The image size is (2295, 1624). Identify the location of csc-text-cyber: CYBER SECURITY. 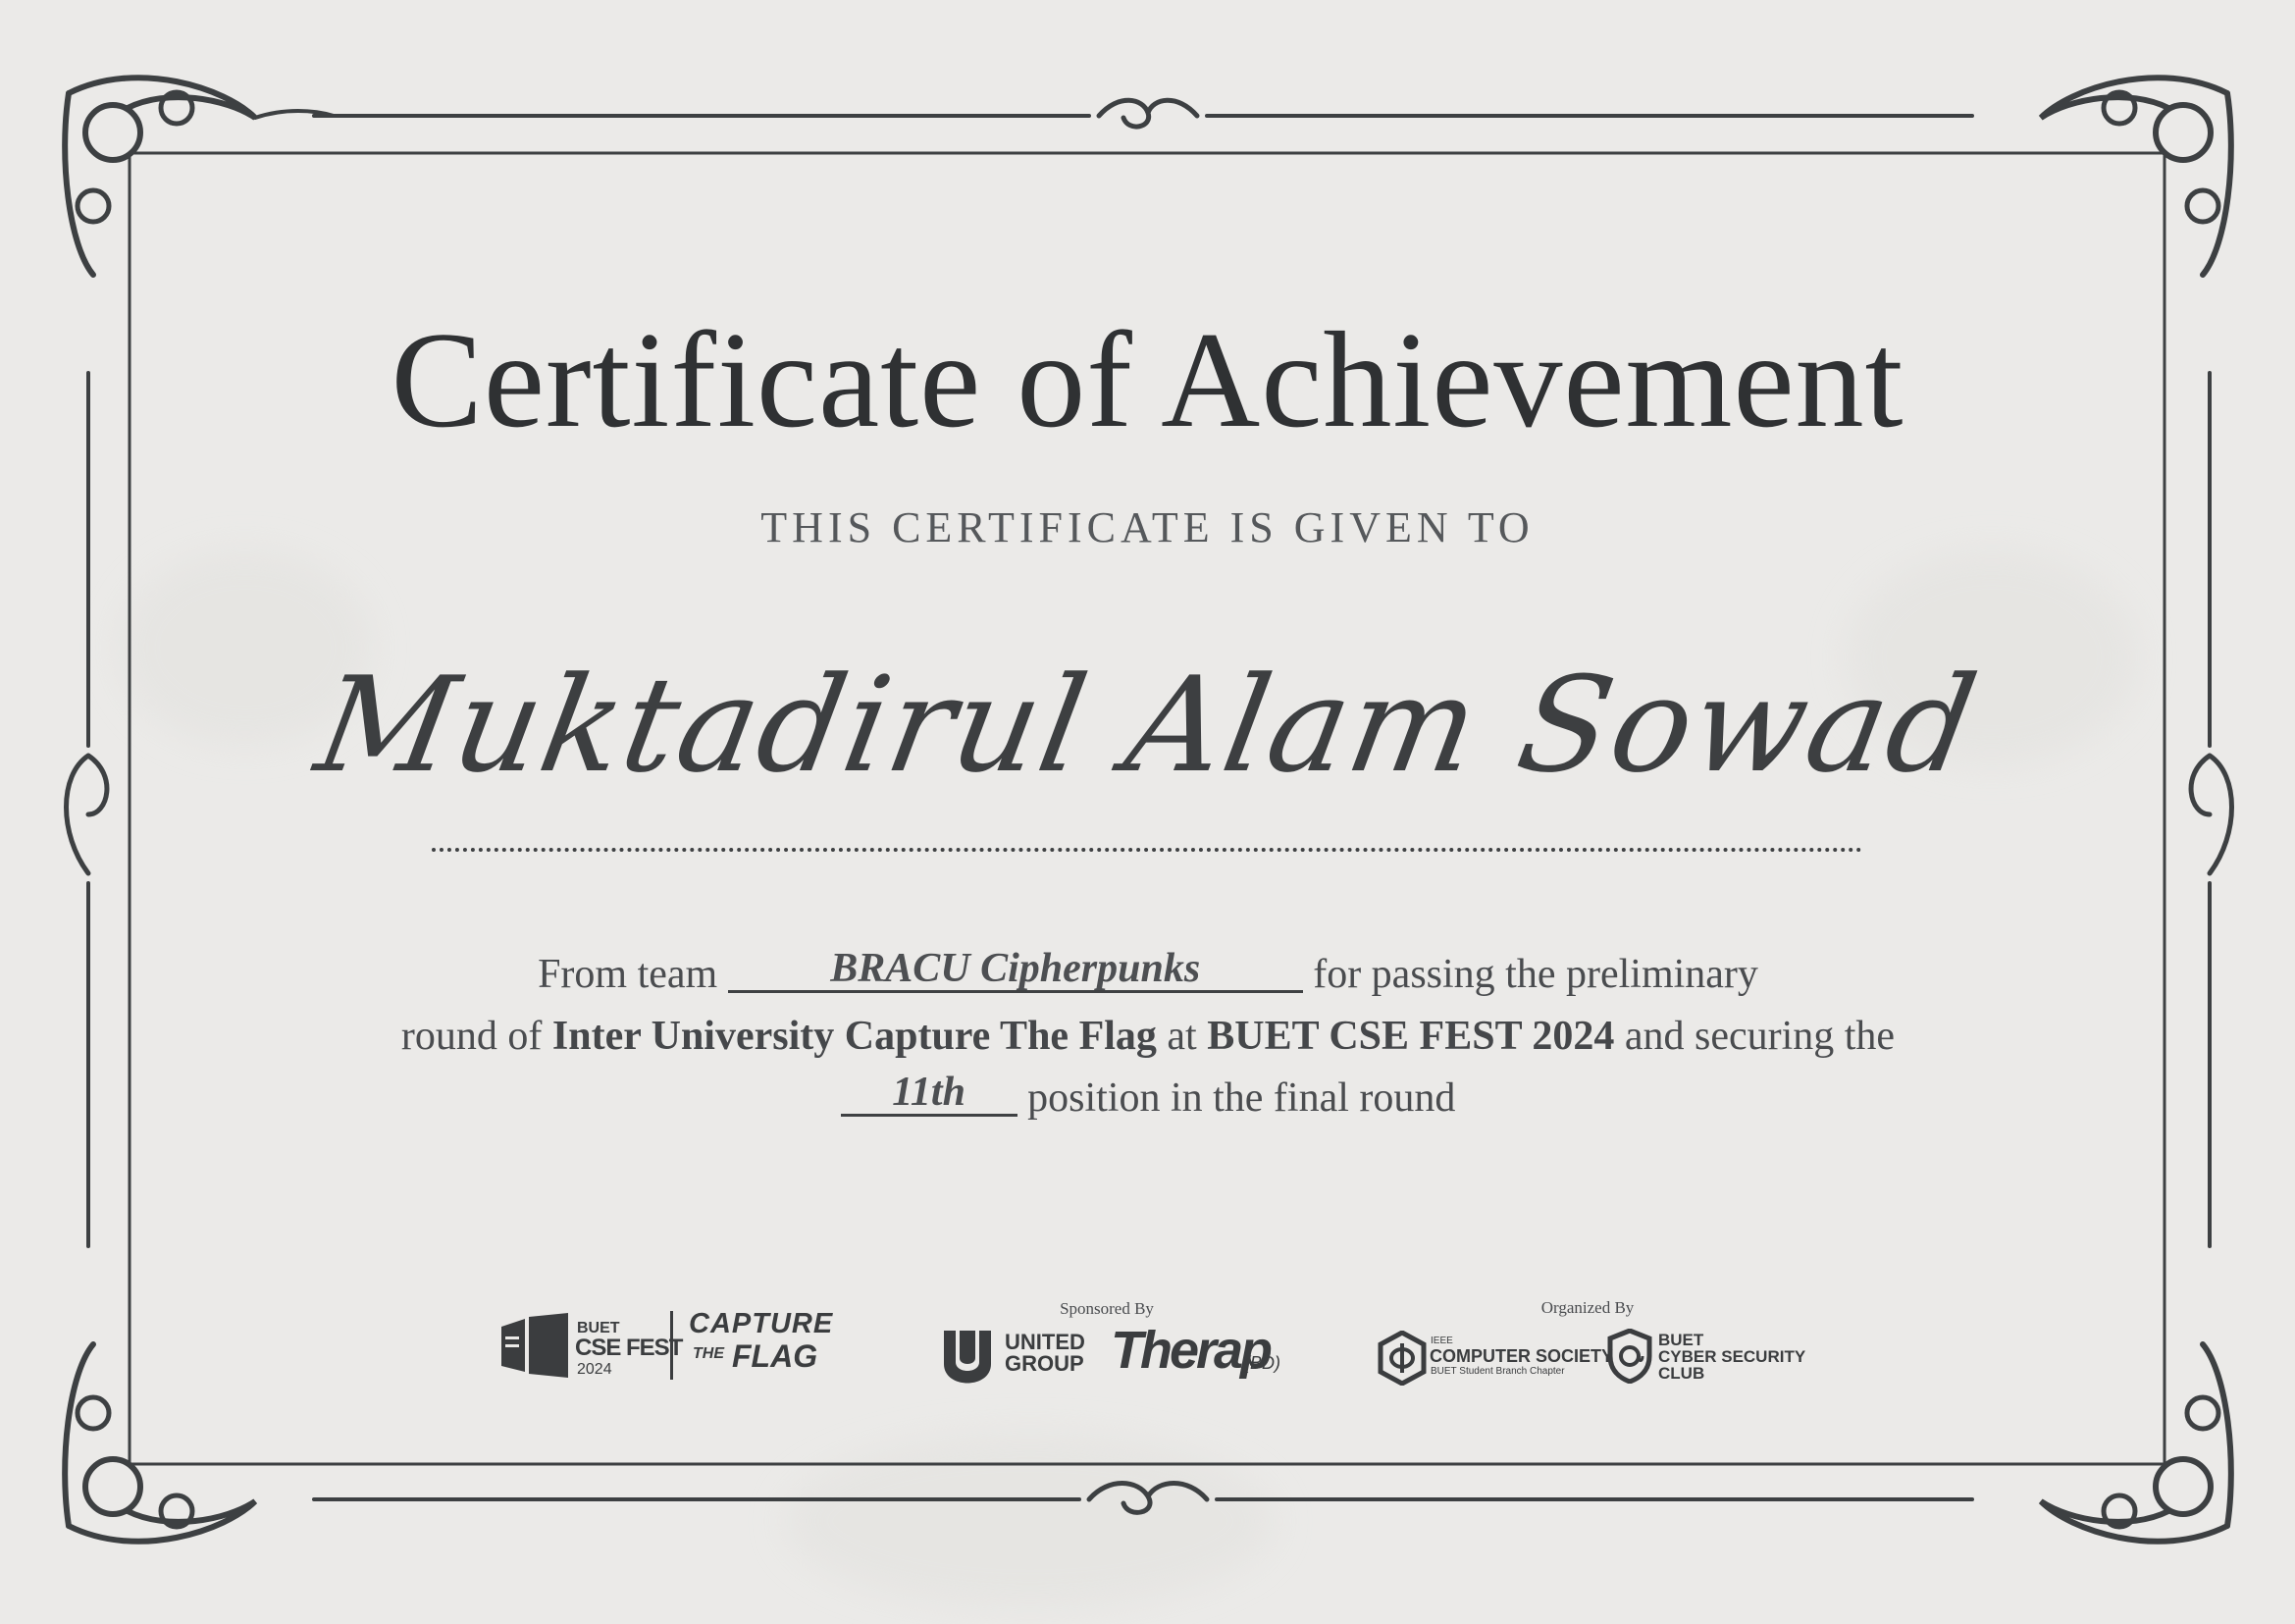
(1732, 1356).